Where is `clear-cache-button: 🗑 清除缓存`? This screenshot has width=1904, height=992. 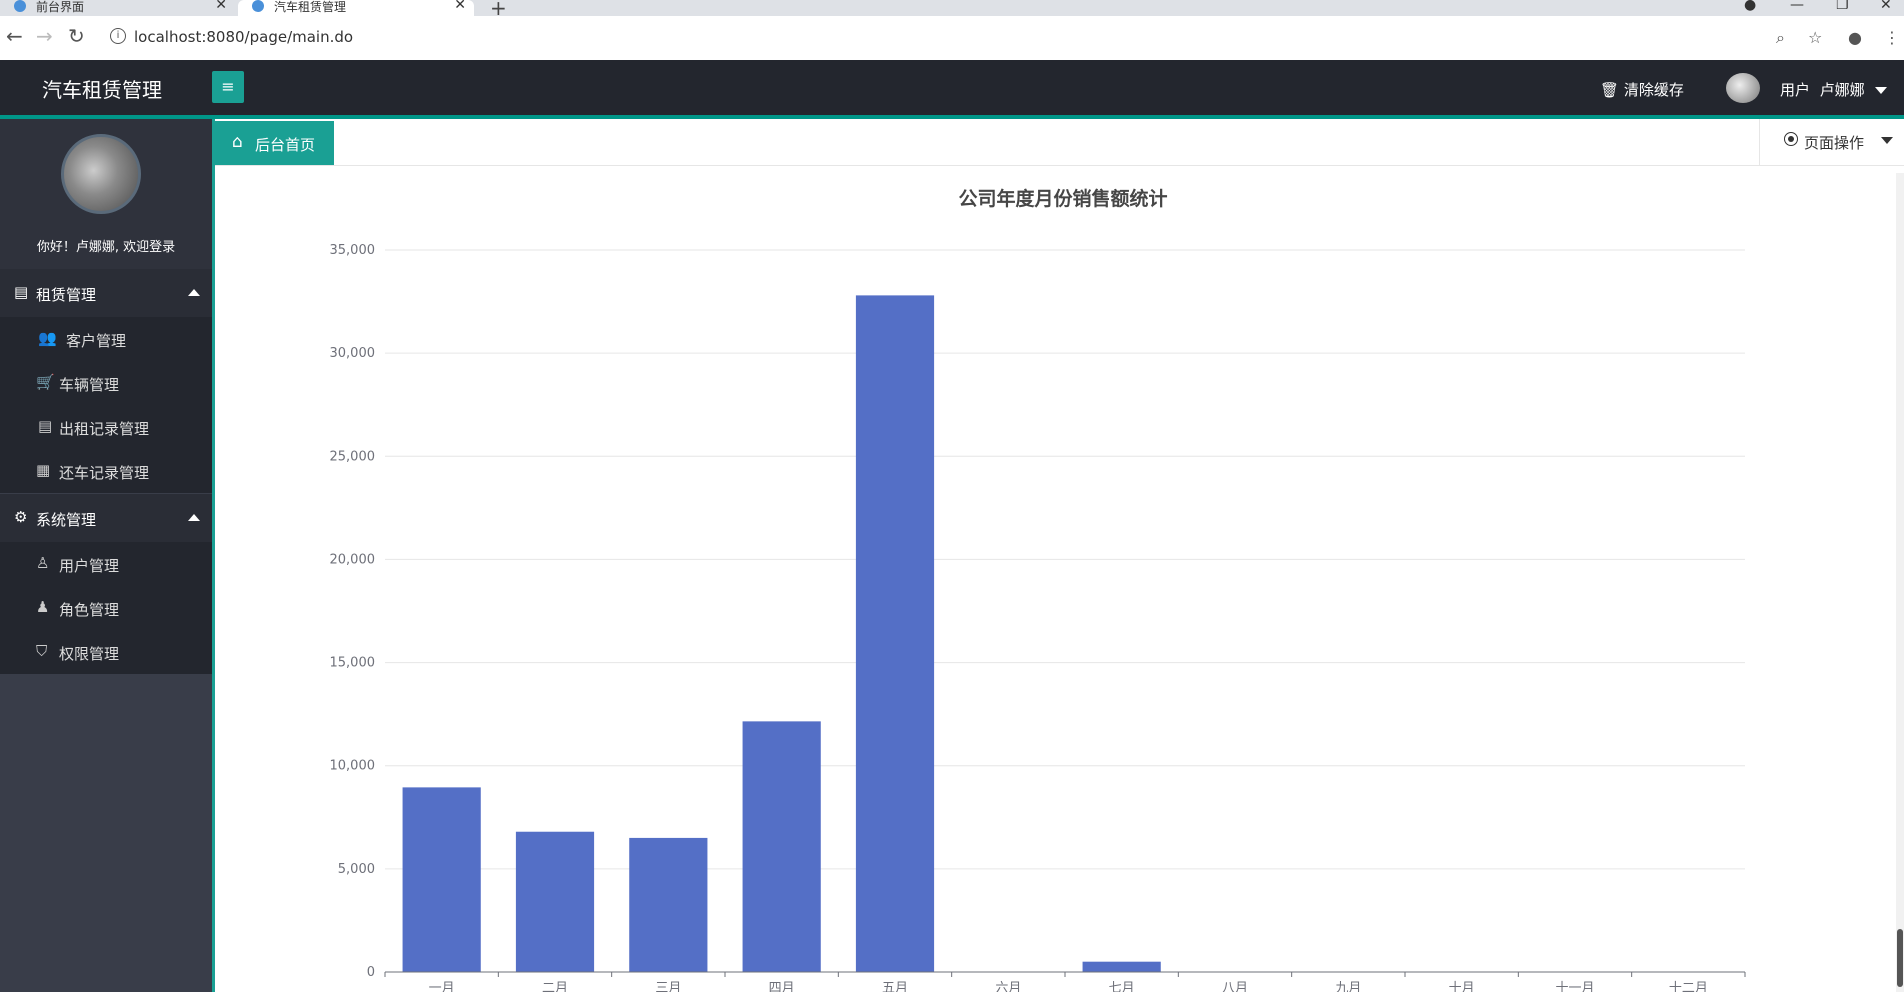 clear-cache-button: 🗑 清除缓存 is located at coordinates (1642, 89).